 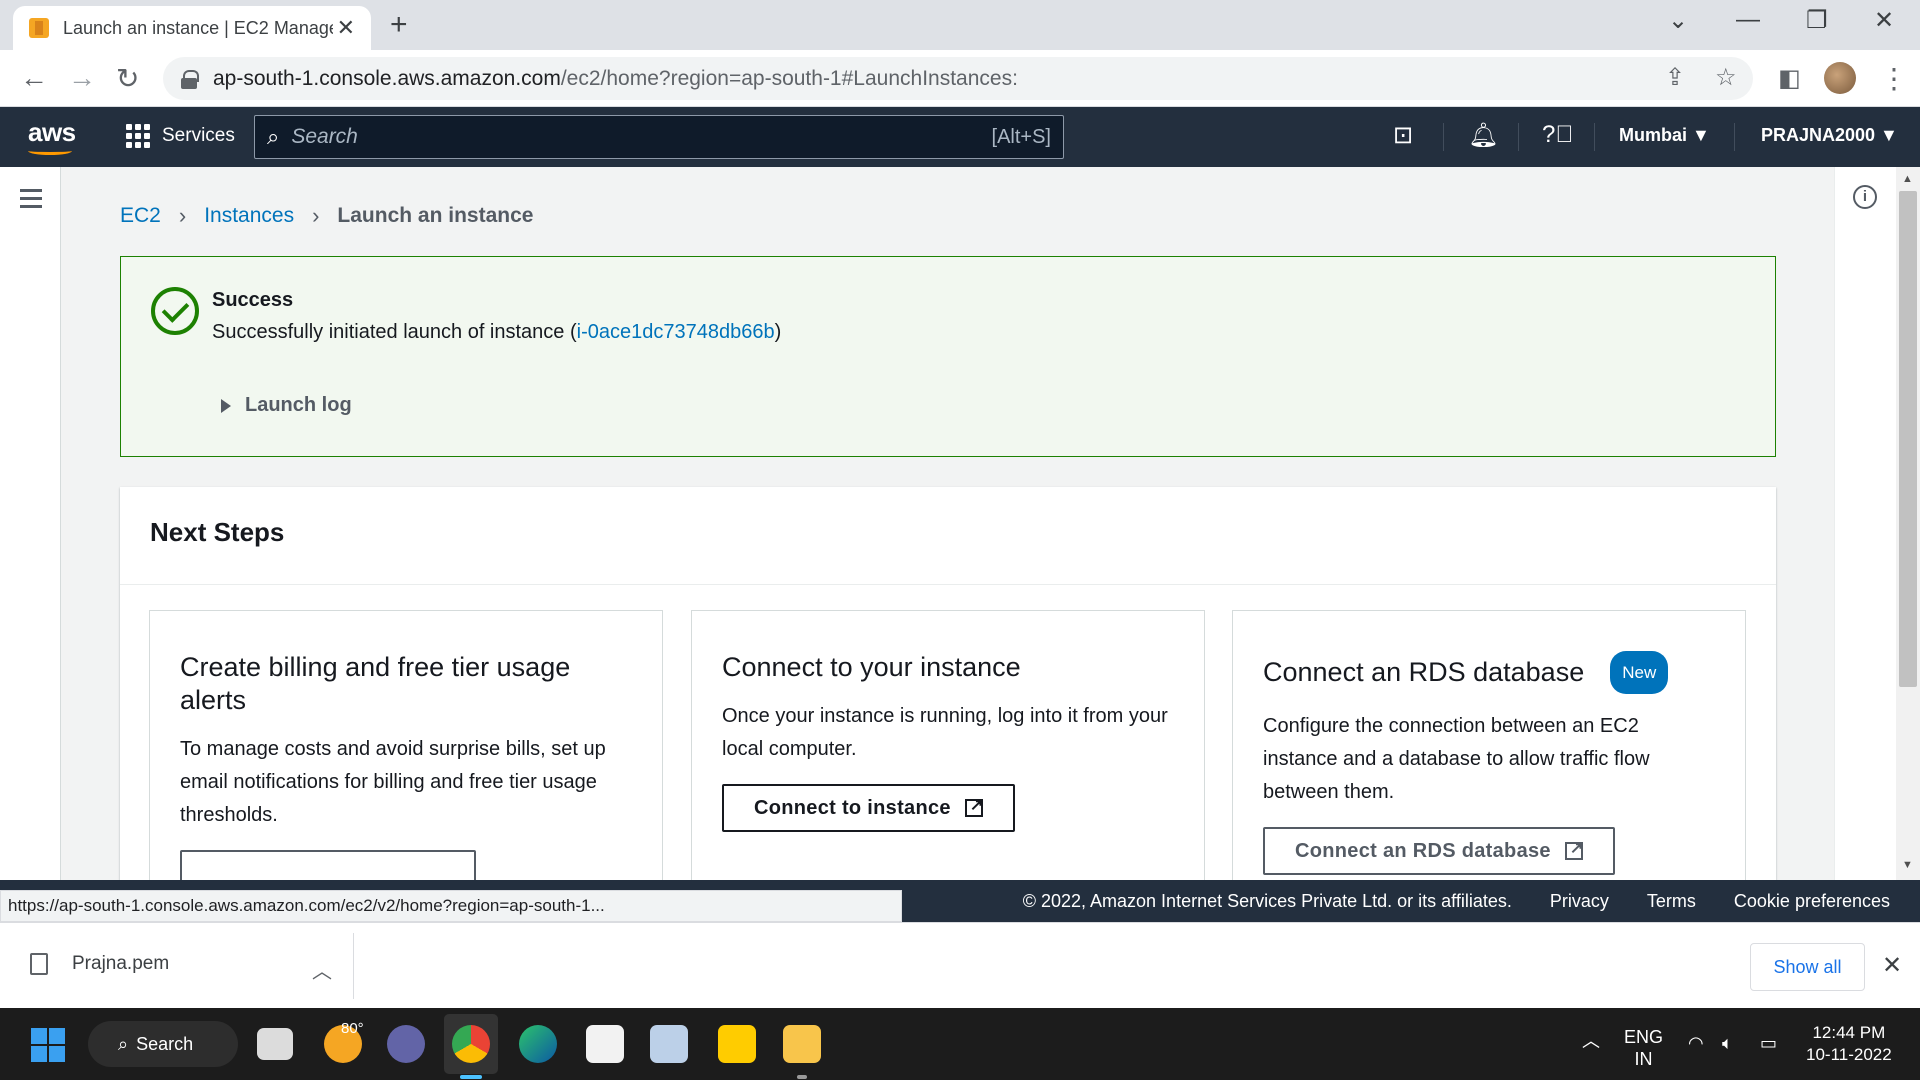 I want to click on side-panel-icon: ◧, so click(x=1789, y=78).